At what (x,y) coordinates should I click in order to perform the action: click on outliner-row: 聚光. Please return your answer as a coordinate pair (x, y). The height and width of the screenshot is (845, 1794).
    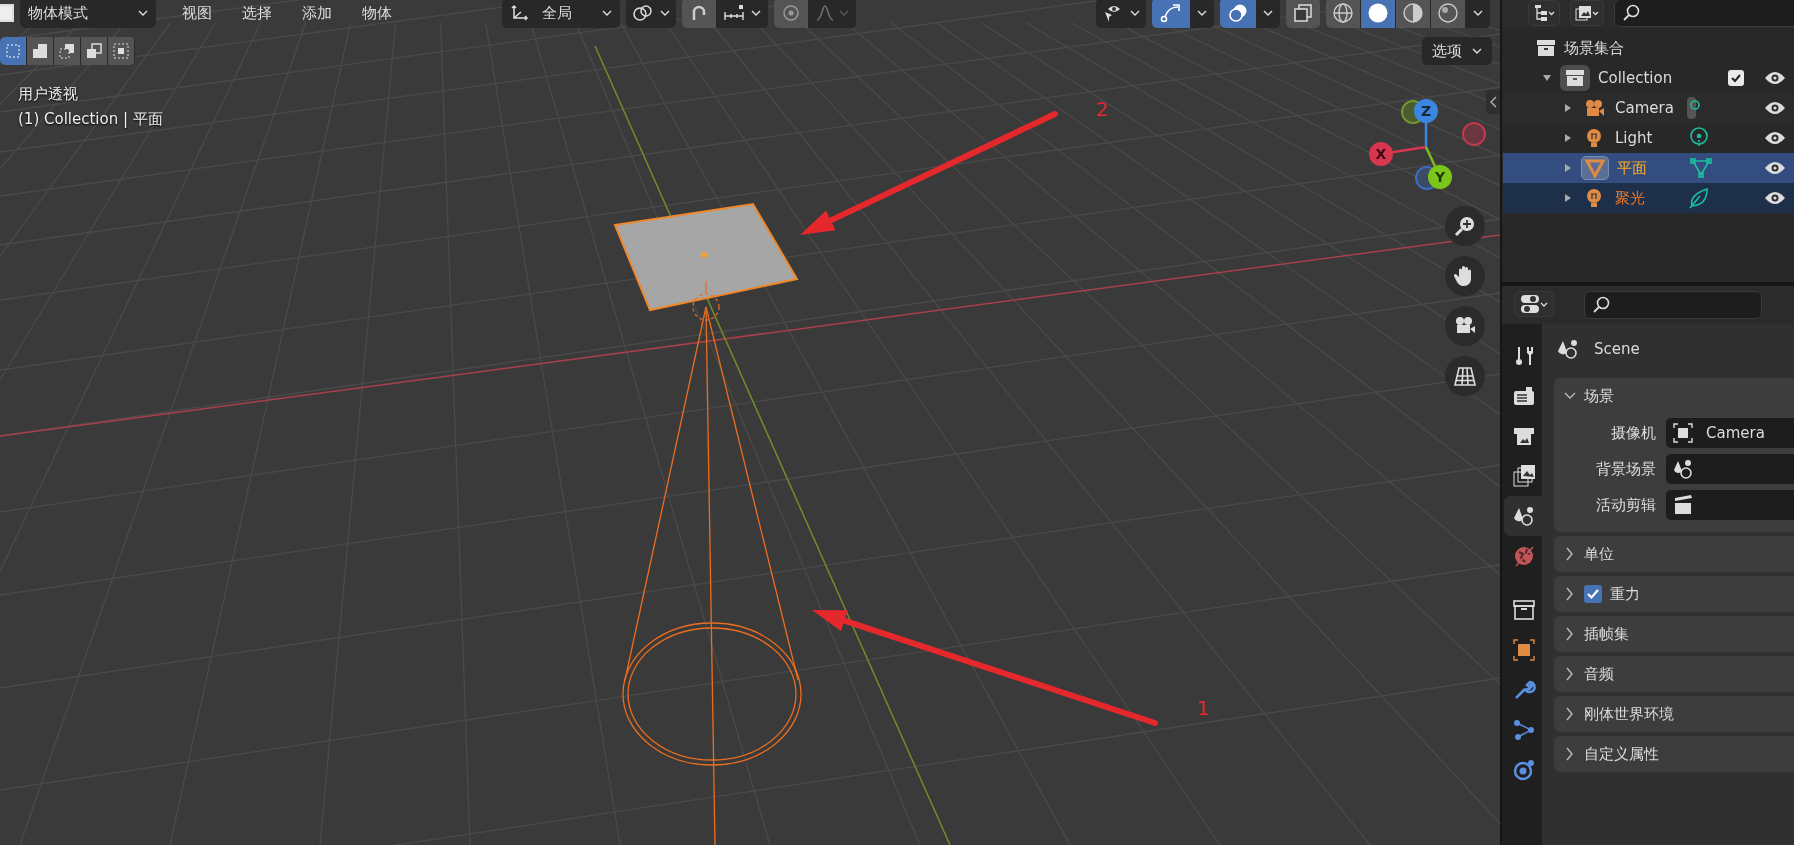
    Looking at the image, I should click on (1648, 198).